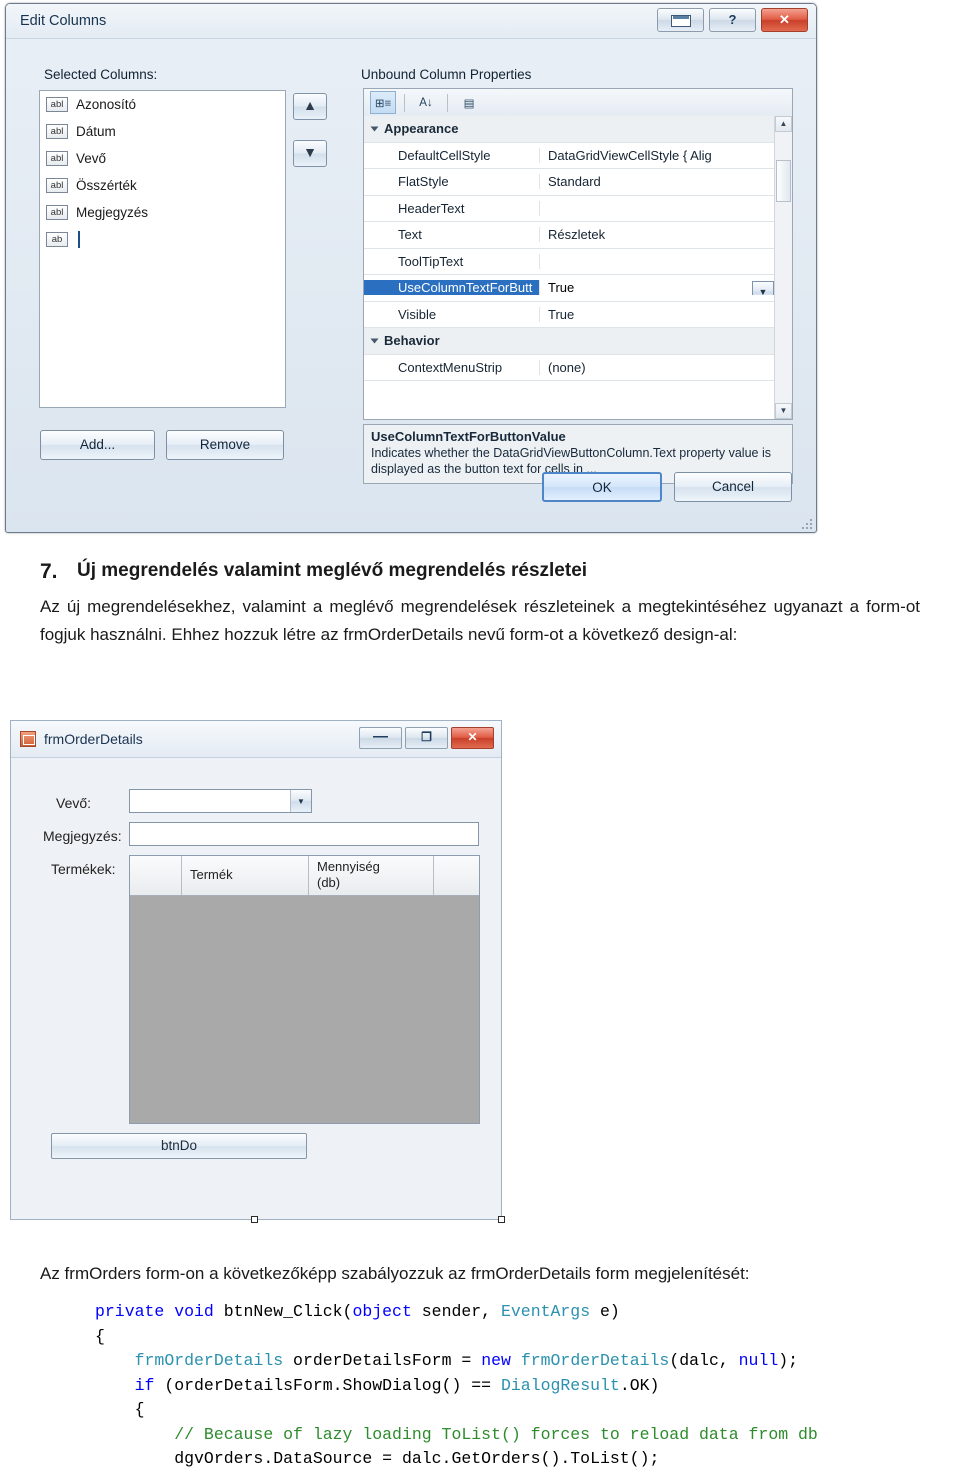  I want to click on minimize-icon: —, so click(380, 736).